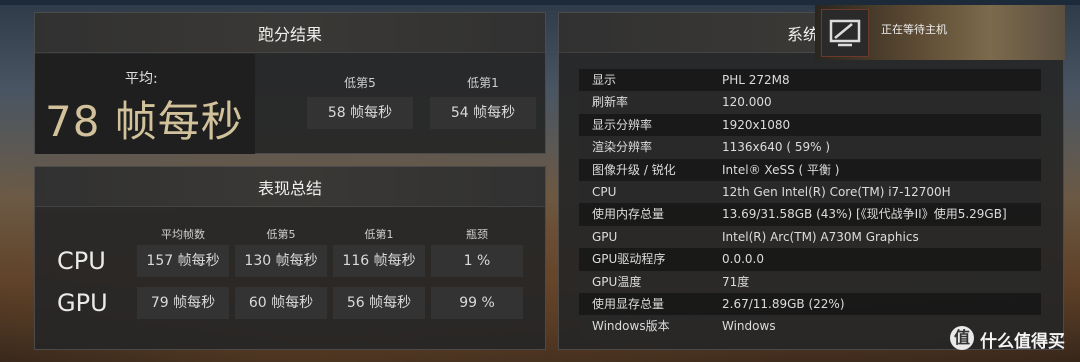  What do you see at coordinates (810, 125) in the screenshot?
I see `sys-row-display-resolution: 显示分辨率 1920x1080` at bounding box center [810, 125].